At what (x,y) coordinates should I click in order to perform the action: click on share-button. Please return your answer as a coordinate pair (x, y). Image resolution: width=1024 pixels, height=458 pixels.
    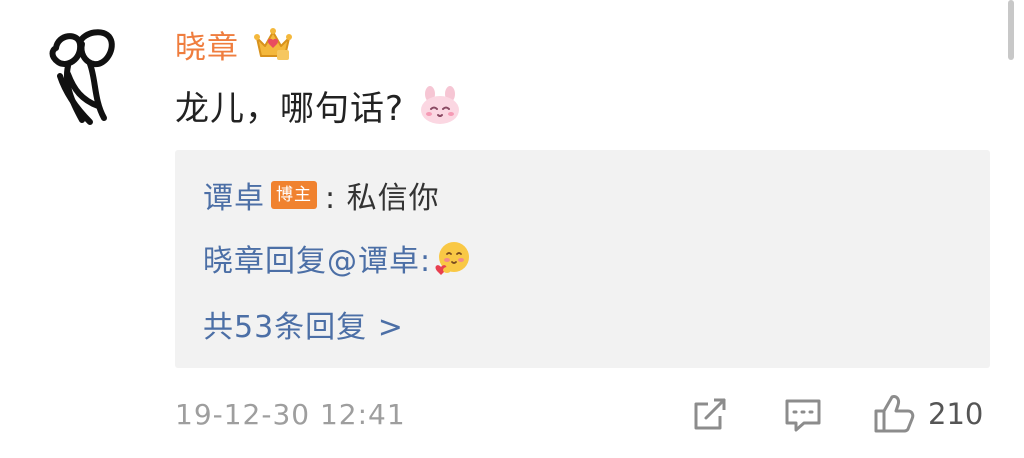
    Looking at the image, I should click on (710, 414).